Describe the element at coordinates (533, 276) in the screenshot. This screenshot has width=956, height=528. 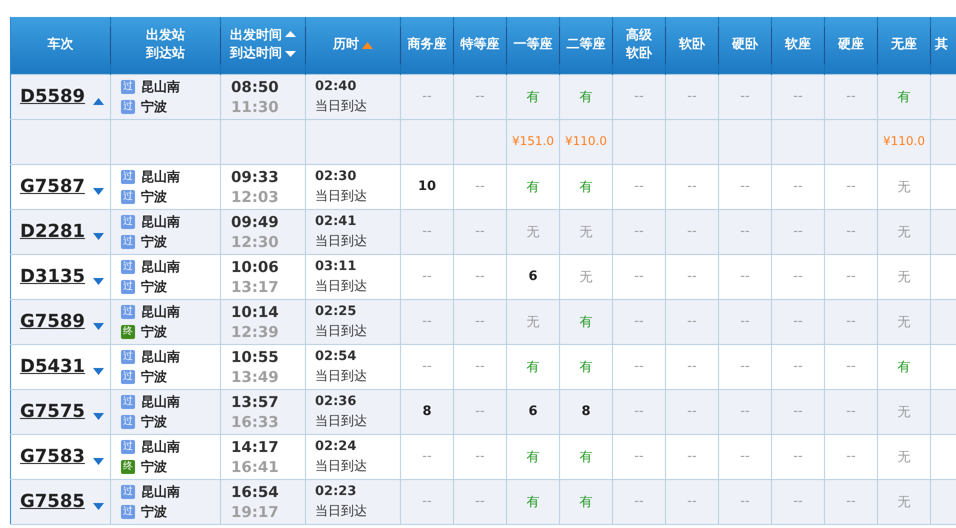
I see `seat-availability: 6` at that location.